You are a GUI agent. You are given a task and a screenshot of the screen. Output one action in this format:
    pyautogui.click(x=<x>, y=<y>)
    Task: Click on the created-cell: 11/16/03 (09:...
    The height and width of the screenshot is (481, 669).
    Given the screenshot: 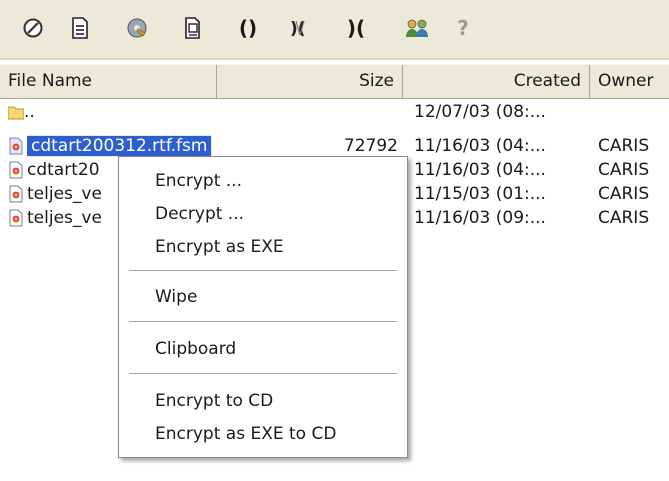 What is the action you would take?
    pyautogui.click(x=480, y=218)
    